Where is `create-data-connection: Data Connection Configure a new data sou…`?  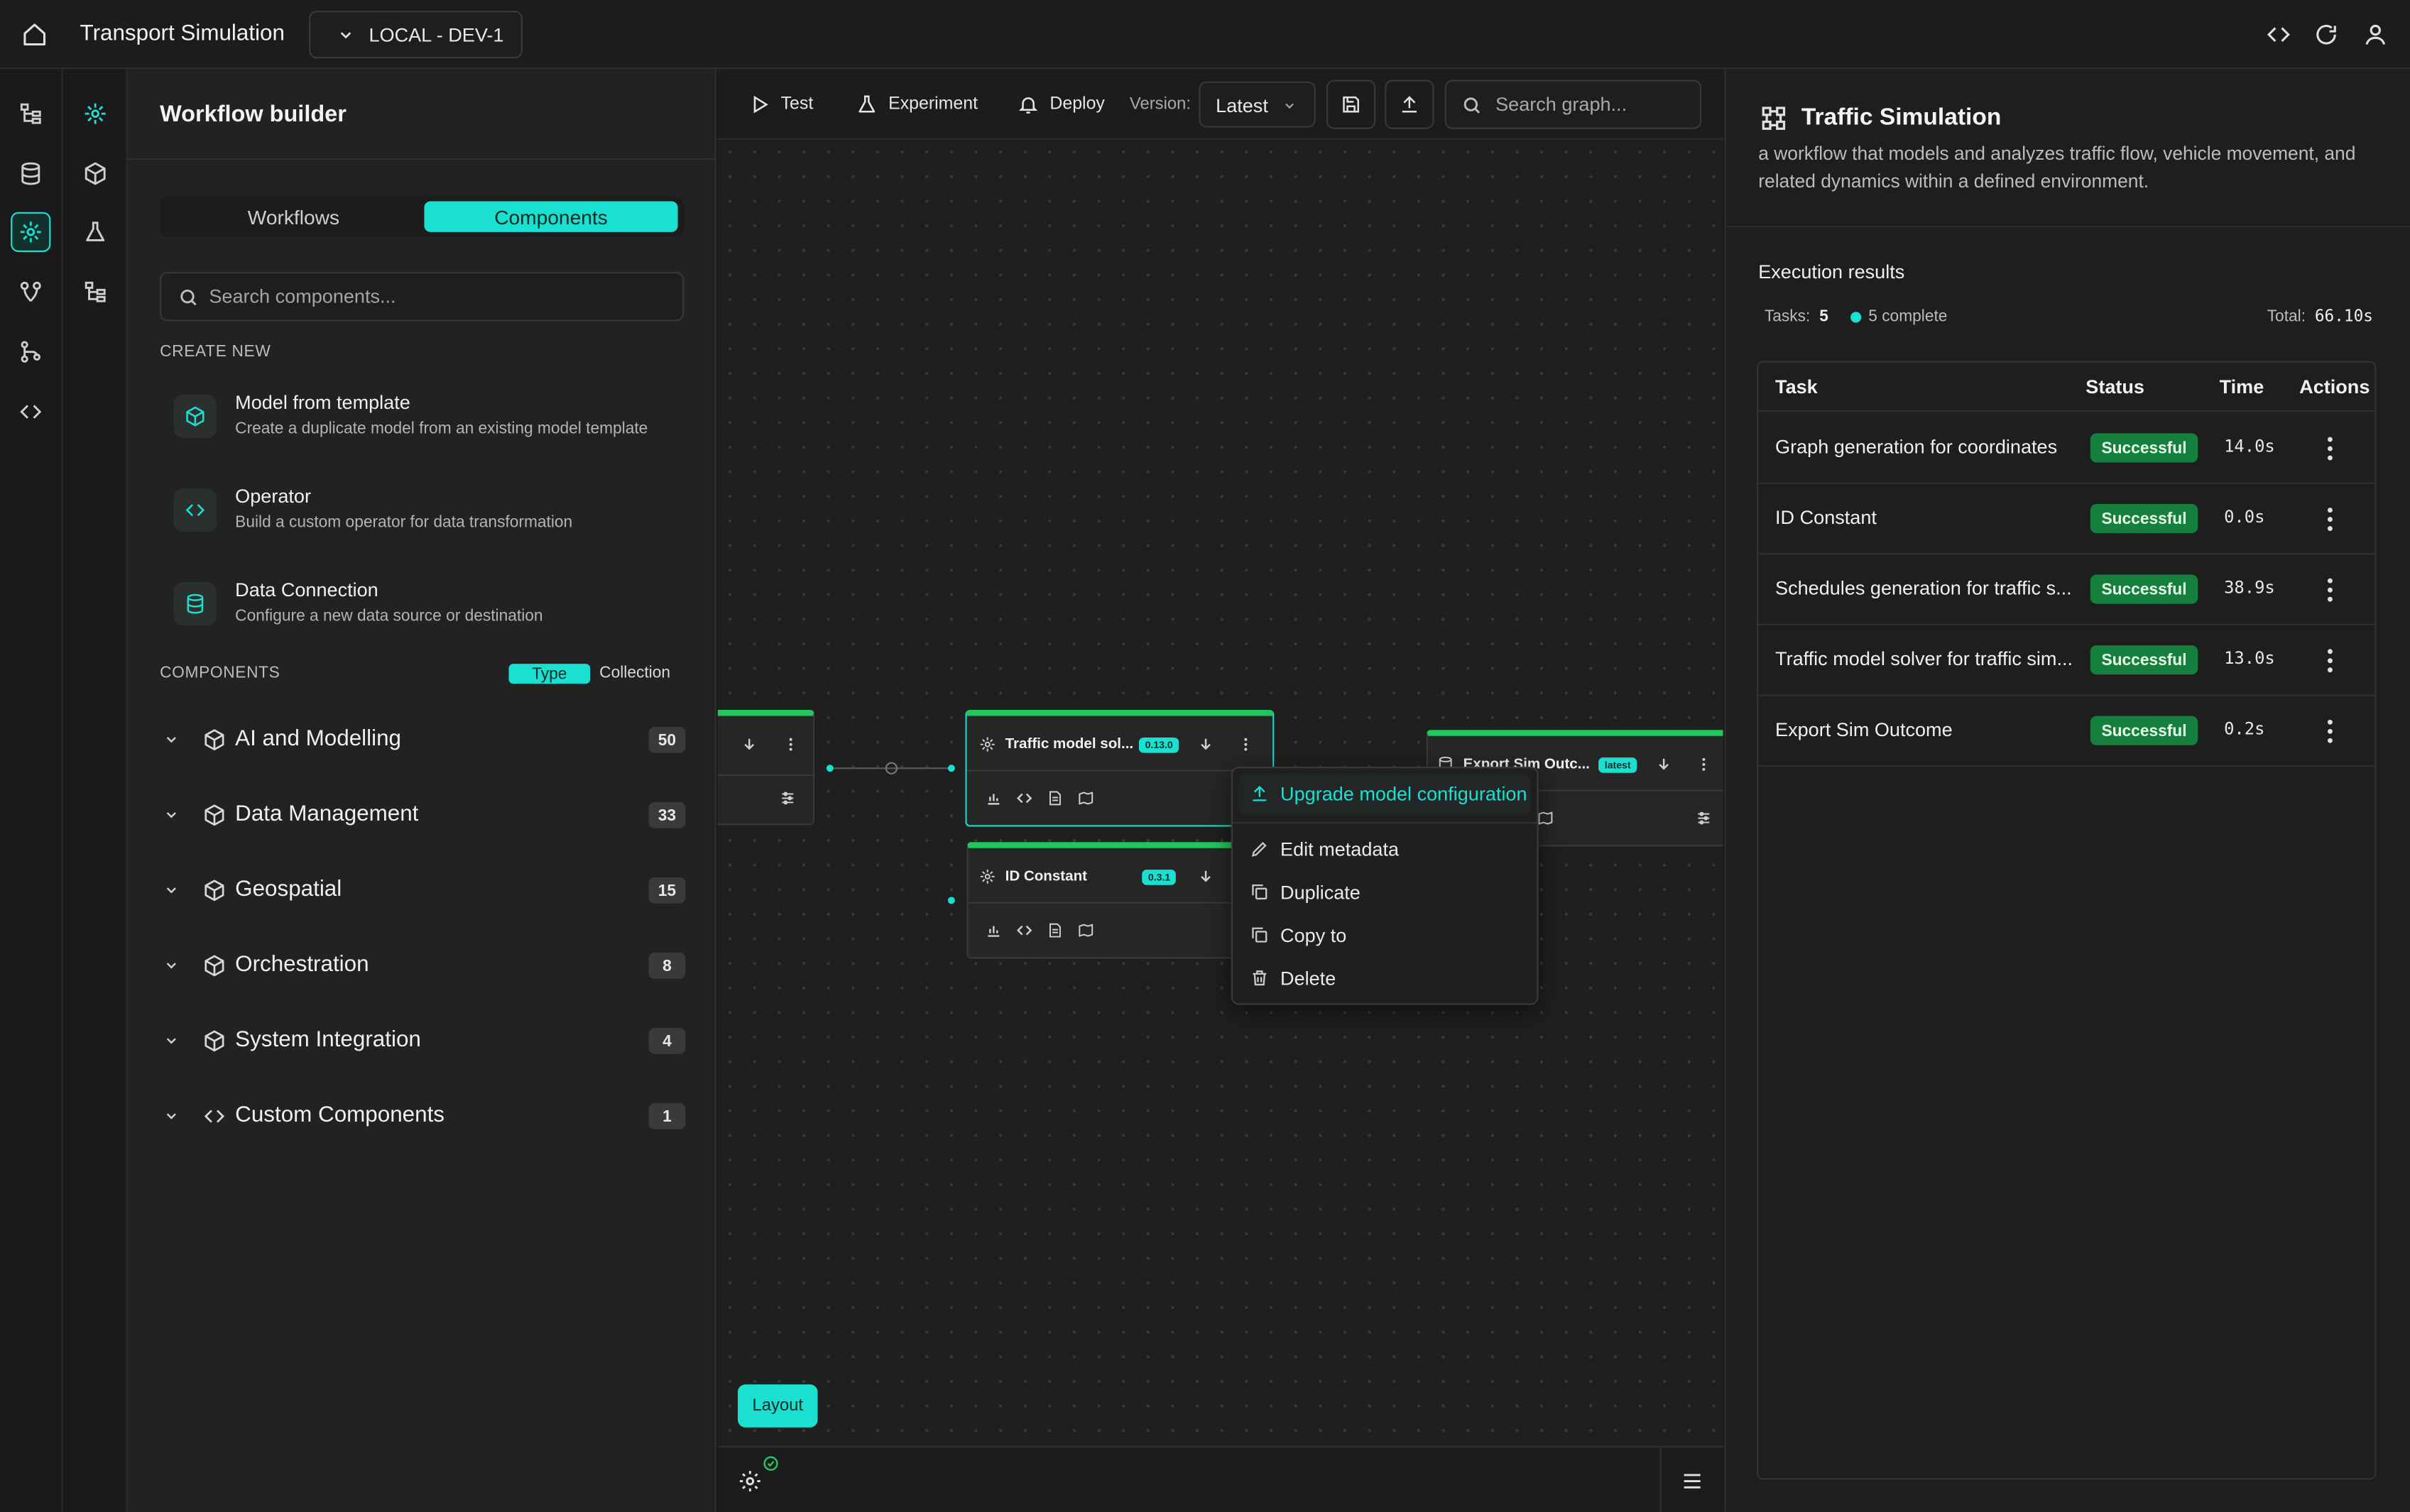 create-data-connection: Data Connection Configure a new data sou… is located at coordinates (427, 607).